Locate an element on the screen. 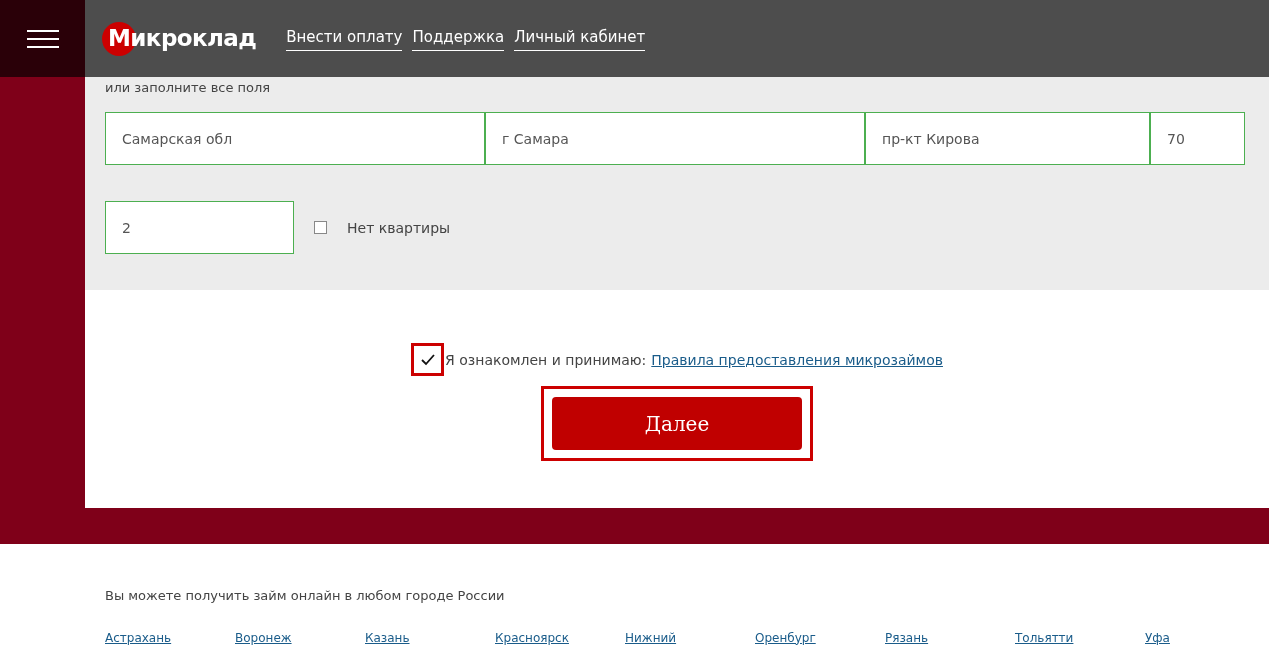  city-link: Астрахань is located at coordinates (138, 637).